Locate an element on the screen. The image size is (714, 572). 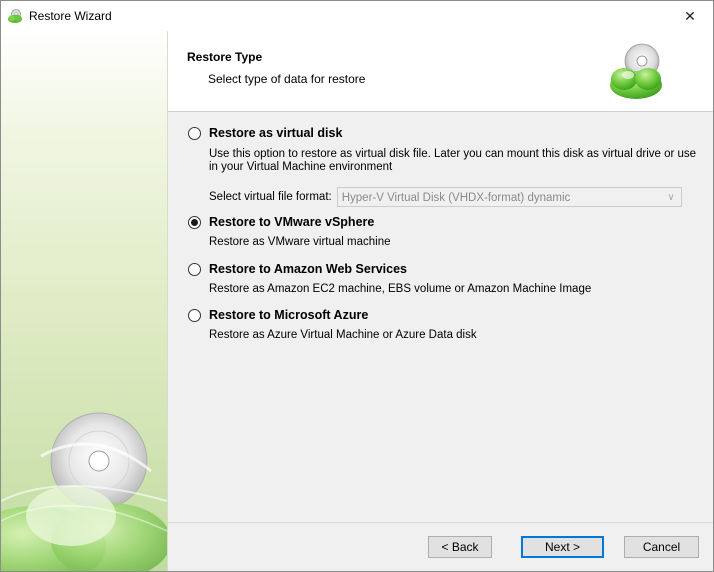
title-bar: Restore Wizard ✕ is located at coordinates (357, 16).